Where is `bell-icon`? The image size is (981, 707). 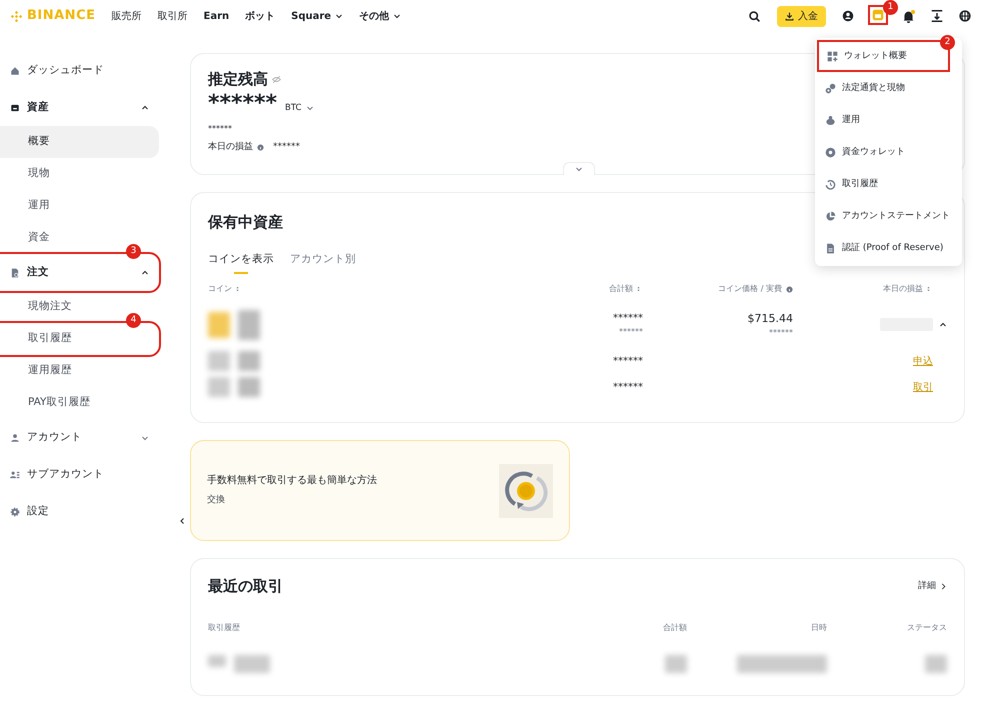 bell-icon is located at coordinates (908, 16).